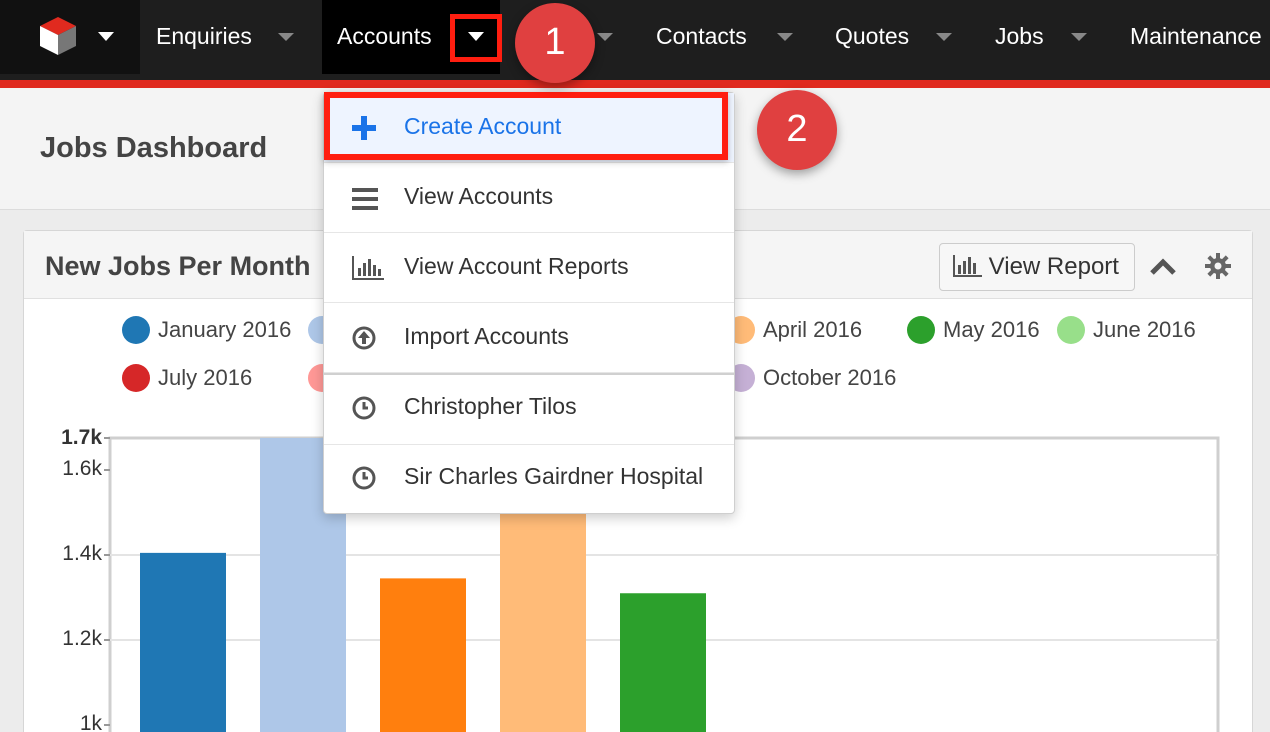 The width and height of the screenshot is (1270, 732). Describe the element at coordinates (1196, 36) in the screenshot. I see `nav-item-label: Maintenance` at that location.